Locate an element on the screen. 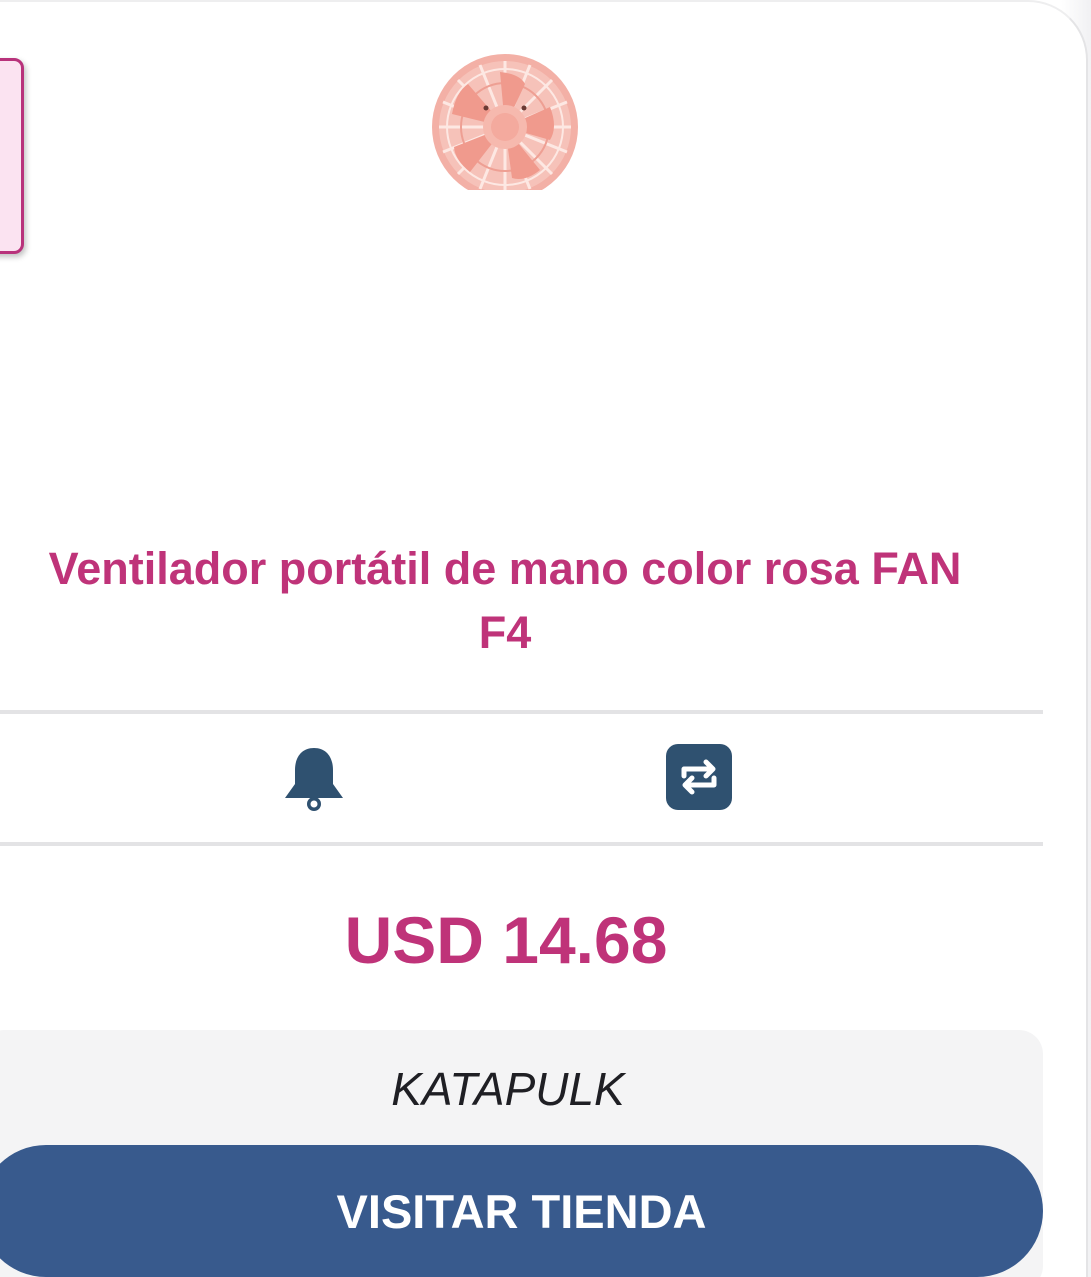  compare-arrows-icon is located at coordinates (699, 777).